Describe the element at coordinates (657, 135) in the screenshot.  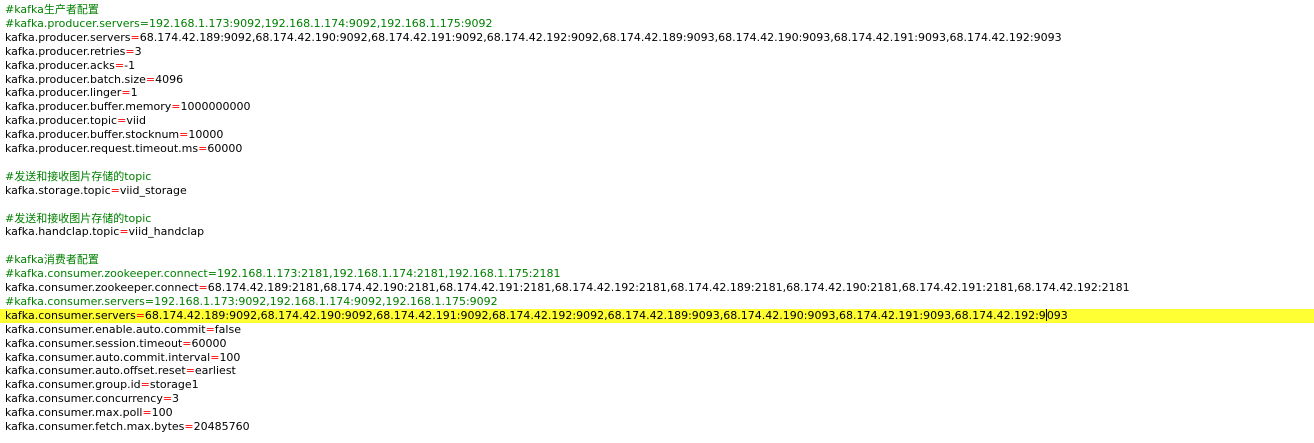
I see `editor-line: kafka.producer.buffer.stocknum=10000` at that location.